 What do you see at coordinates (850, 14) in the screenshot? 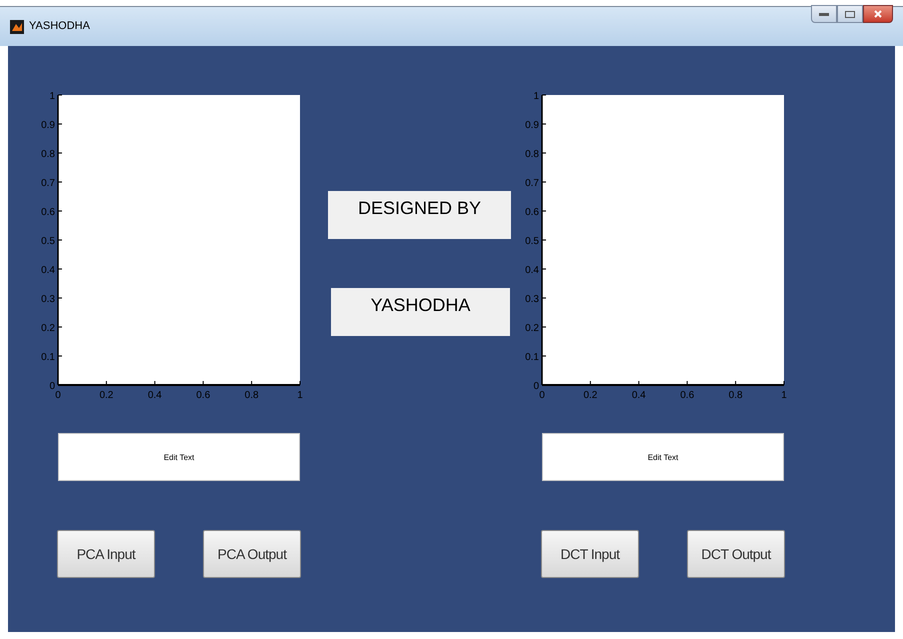
I see `maximize-button` at bounding box center [850, 14].